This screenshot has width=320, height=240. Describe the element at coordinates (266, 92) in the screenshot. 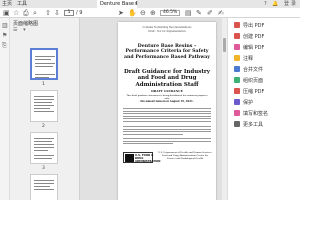

I see `tool-compress-pdf: 压缩 PDF` at that location.